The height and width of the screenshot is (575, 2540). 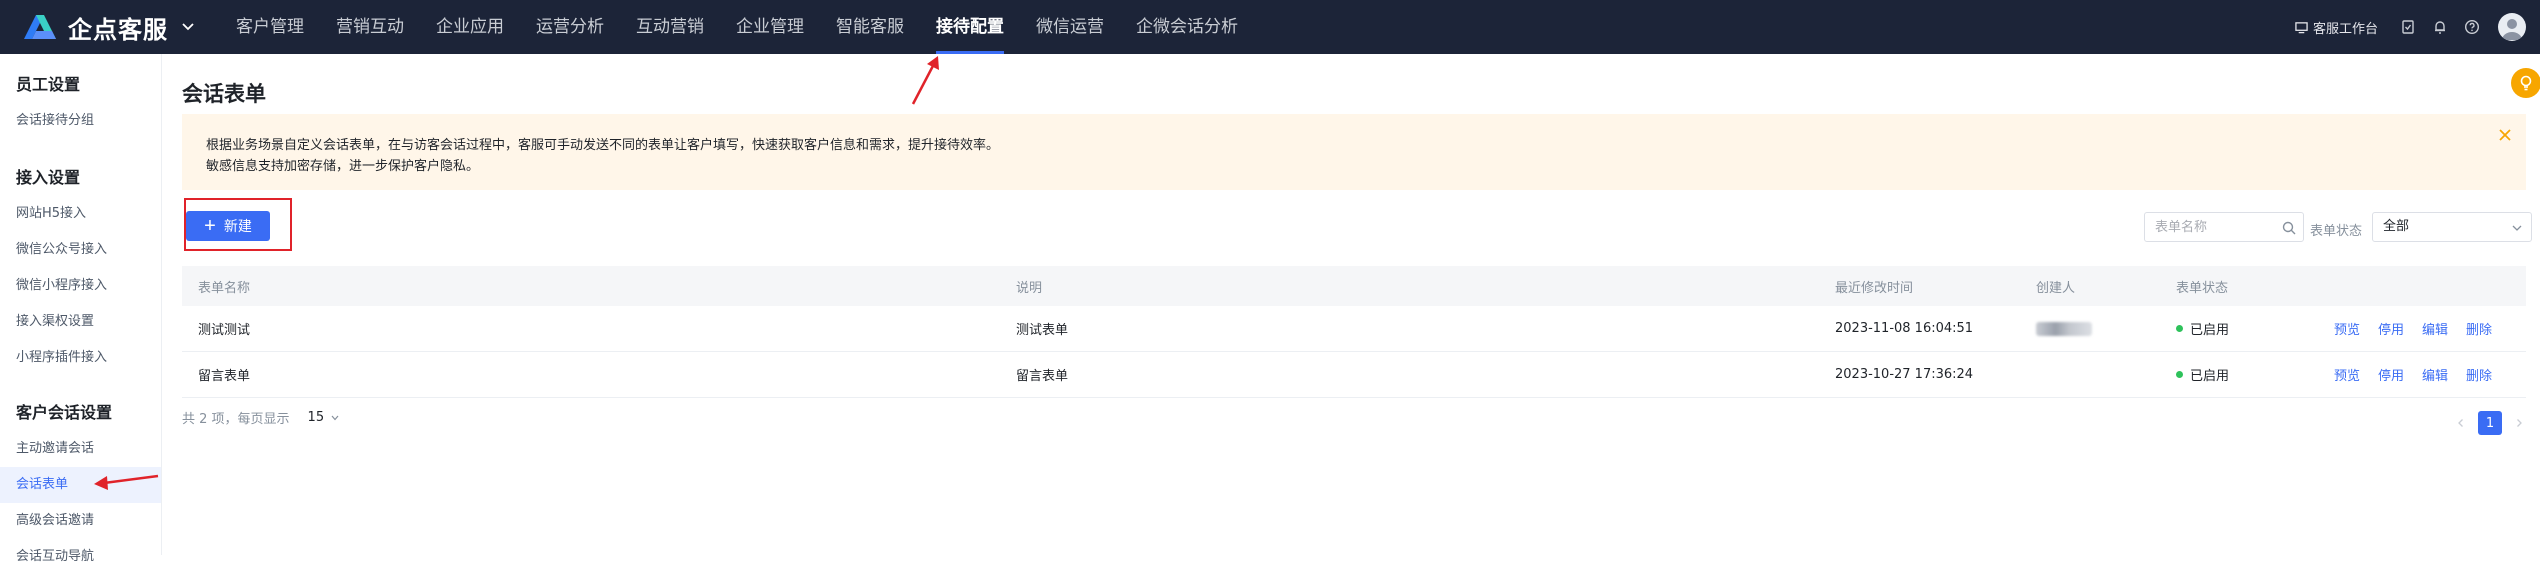 I want to click on sidebar-item-access-auth: 接入渠权设置, so click(x=80, y=322).